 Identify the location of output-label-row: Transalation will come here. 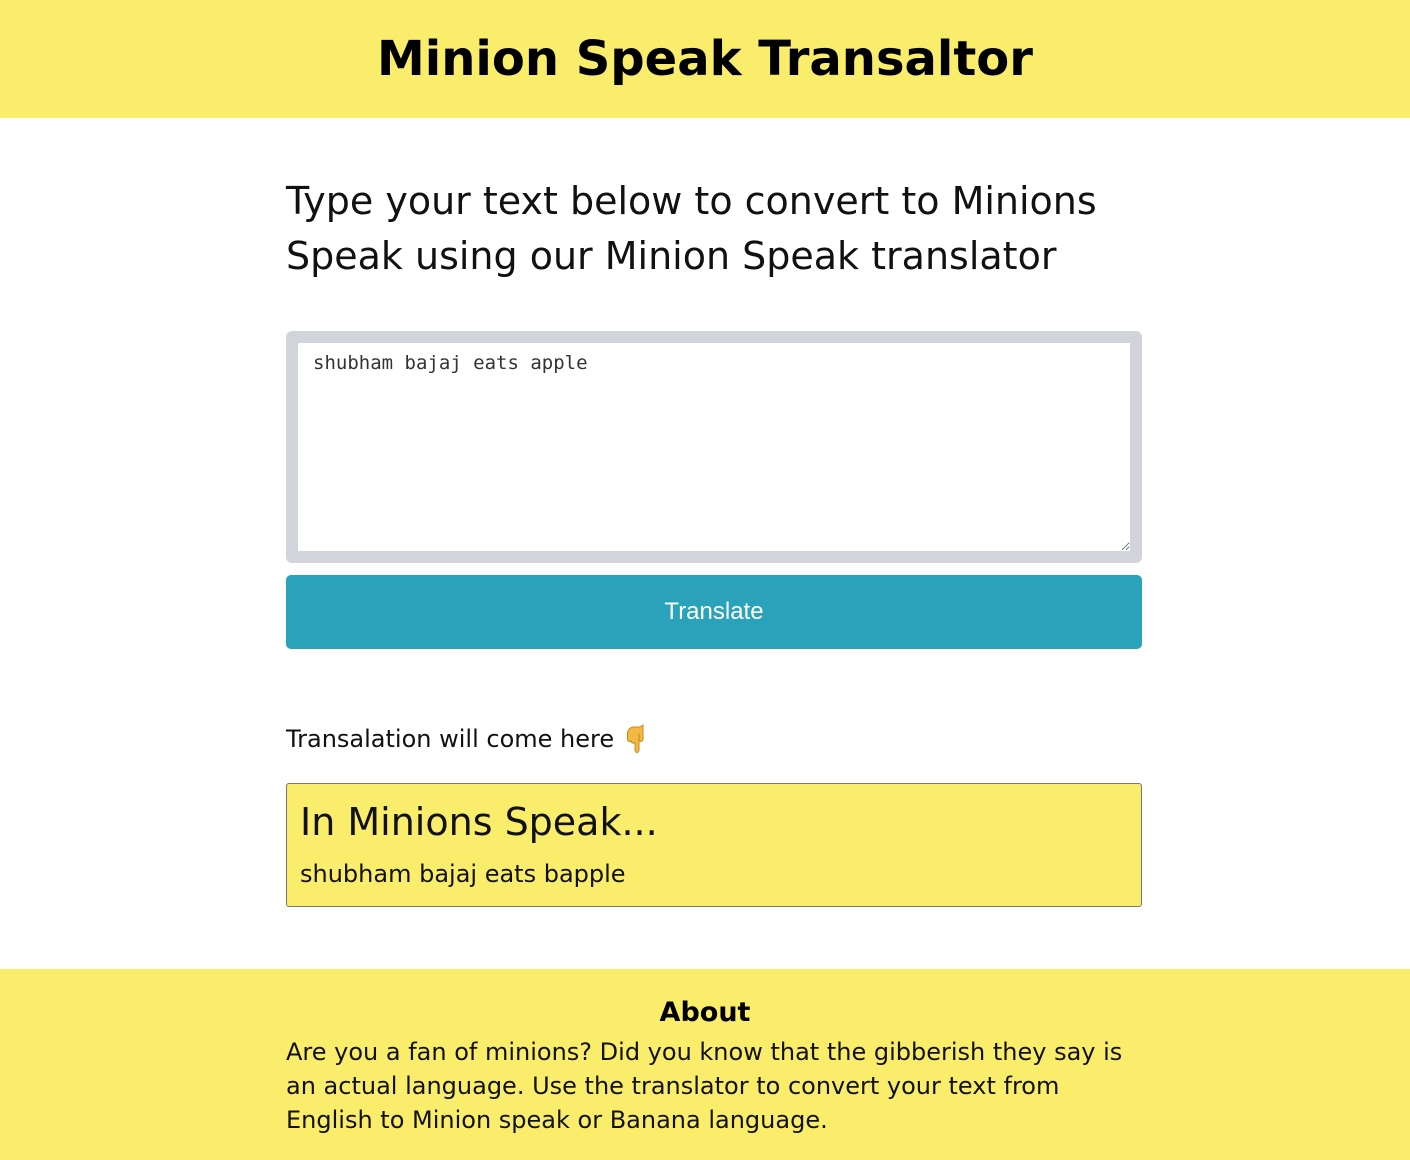
(467, 739).